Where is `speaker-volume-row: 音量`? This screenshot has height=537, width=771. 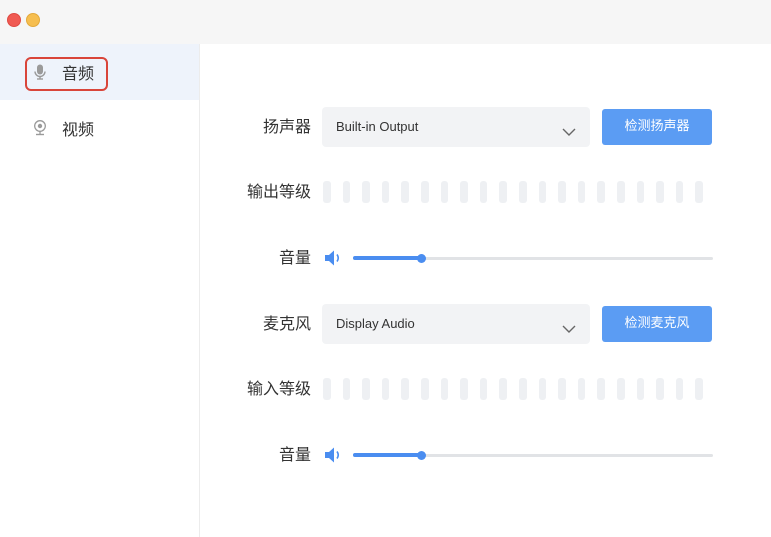 speaker-volume-row: 音量 is located at coordinates (485, 258).